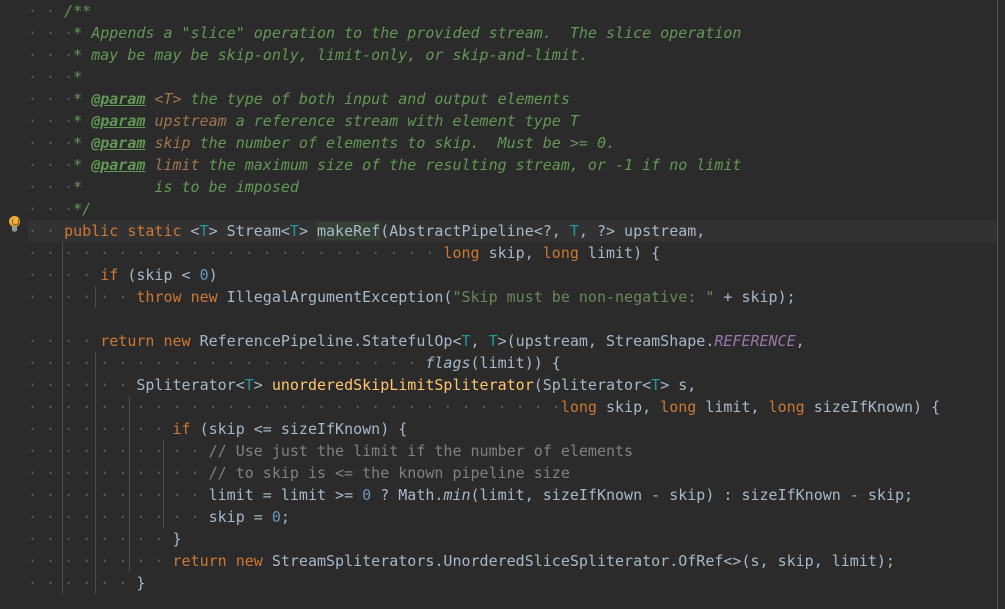 This screenshot has height=609, width=1005. Describe the element at coordinates (872, 407) in the screenshot. I see `code-token-ident: sizeIfKnown) {` at that location.